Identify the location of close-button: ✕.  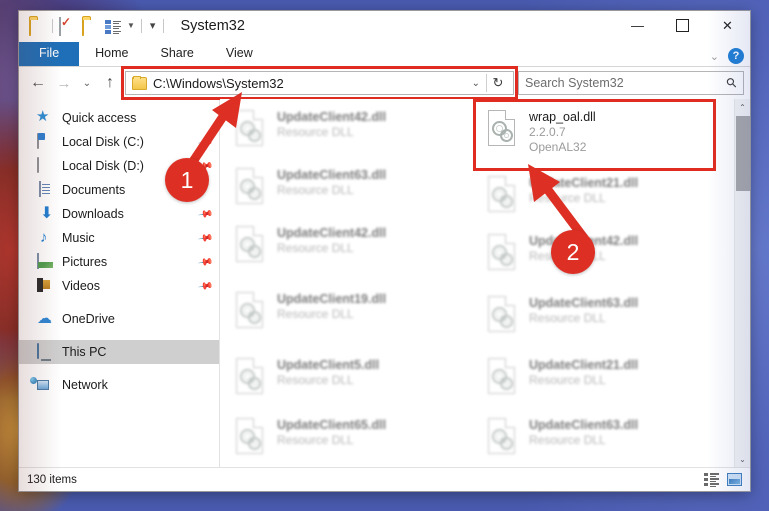
(727, 25).